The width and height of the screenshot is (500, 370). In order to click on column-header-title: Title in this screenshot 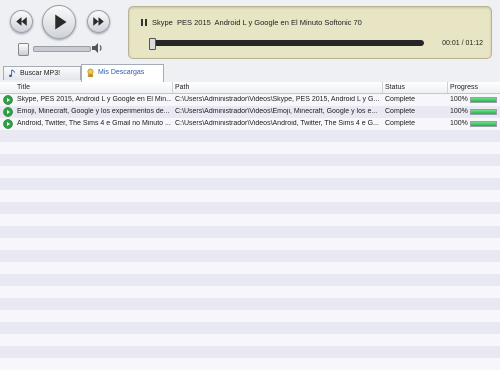, I will do `click(23, 87)`.